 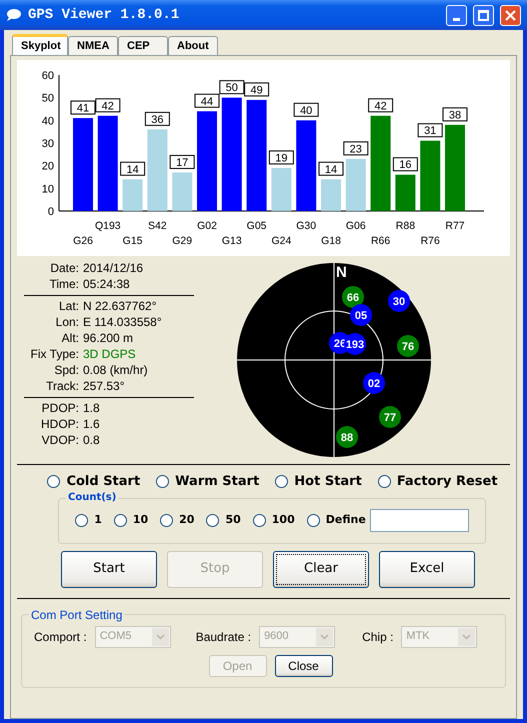 I want to click on info-value: 0.08 (km/hr), so click(x=115, y=370).